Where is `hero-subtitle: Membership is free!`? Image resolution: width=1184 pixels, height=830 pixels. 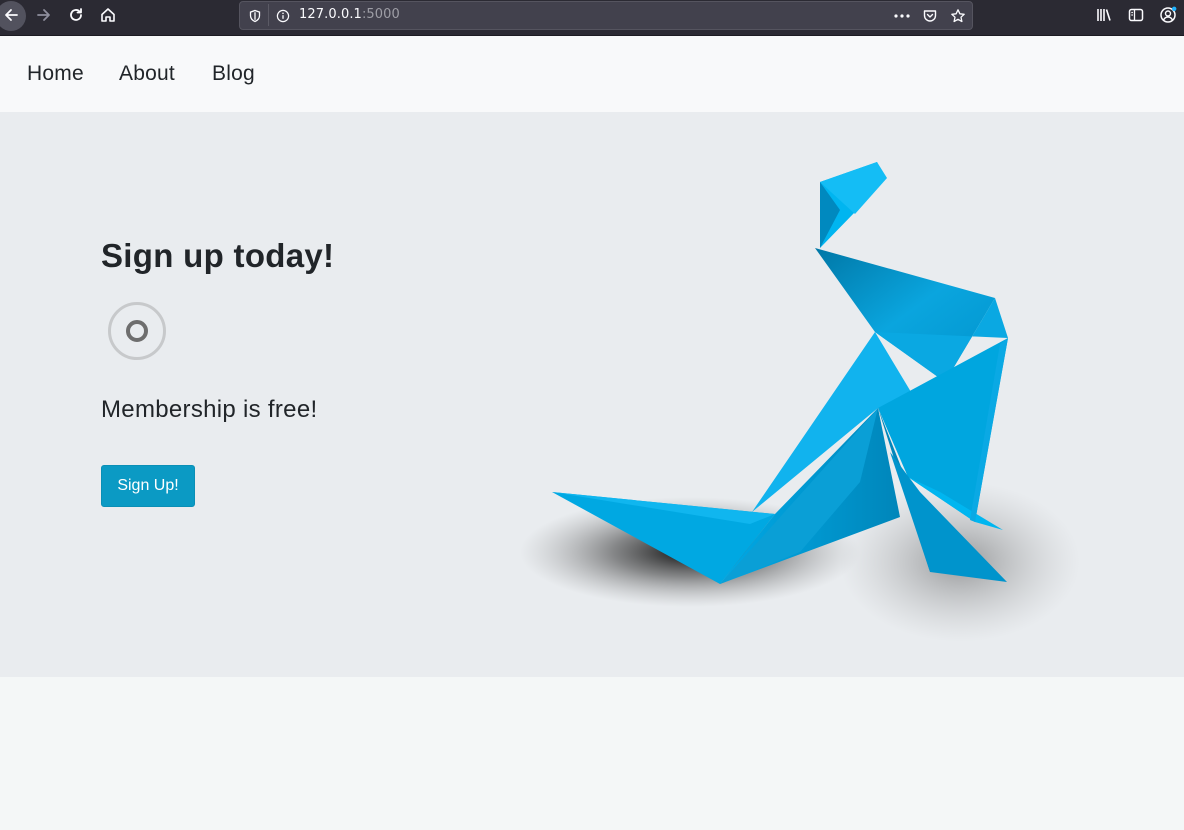 hero-subtitle: Membership is free! is located at coordinates (209, 409).